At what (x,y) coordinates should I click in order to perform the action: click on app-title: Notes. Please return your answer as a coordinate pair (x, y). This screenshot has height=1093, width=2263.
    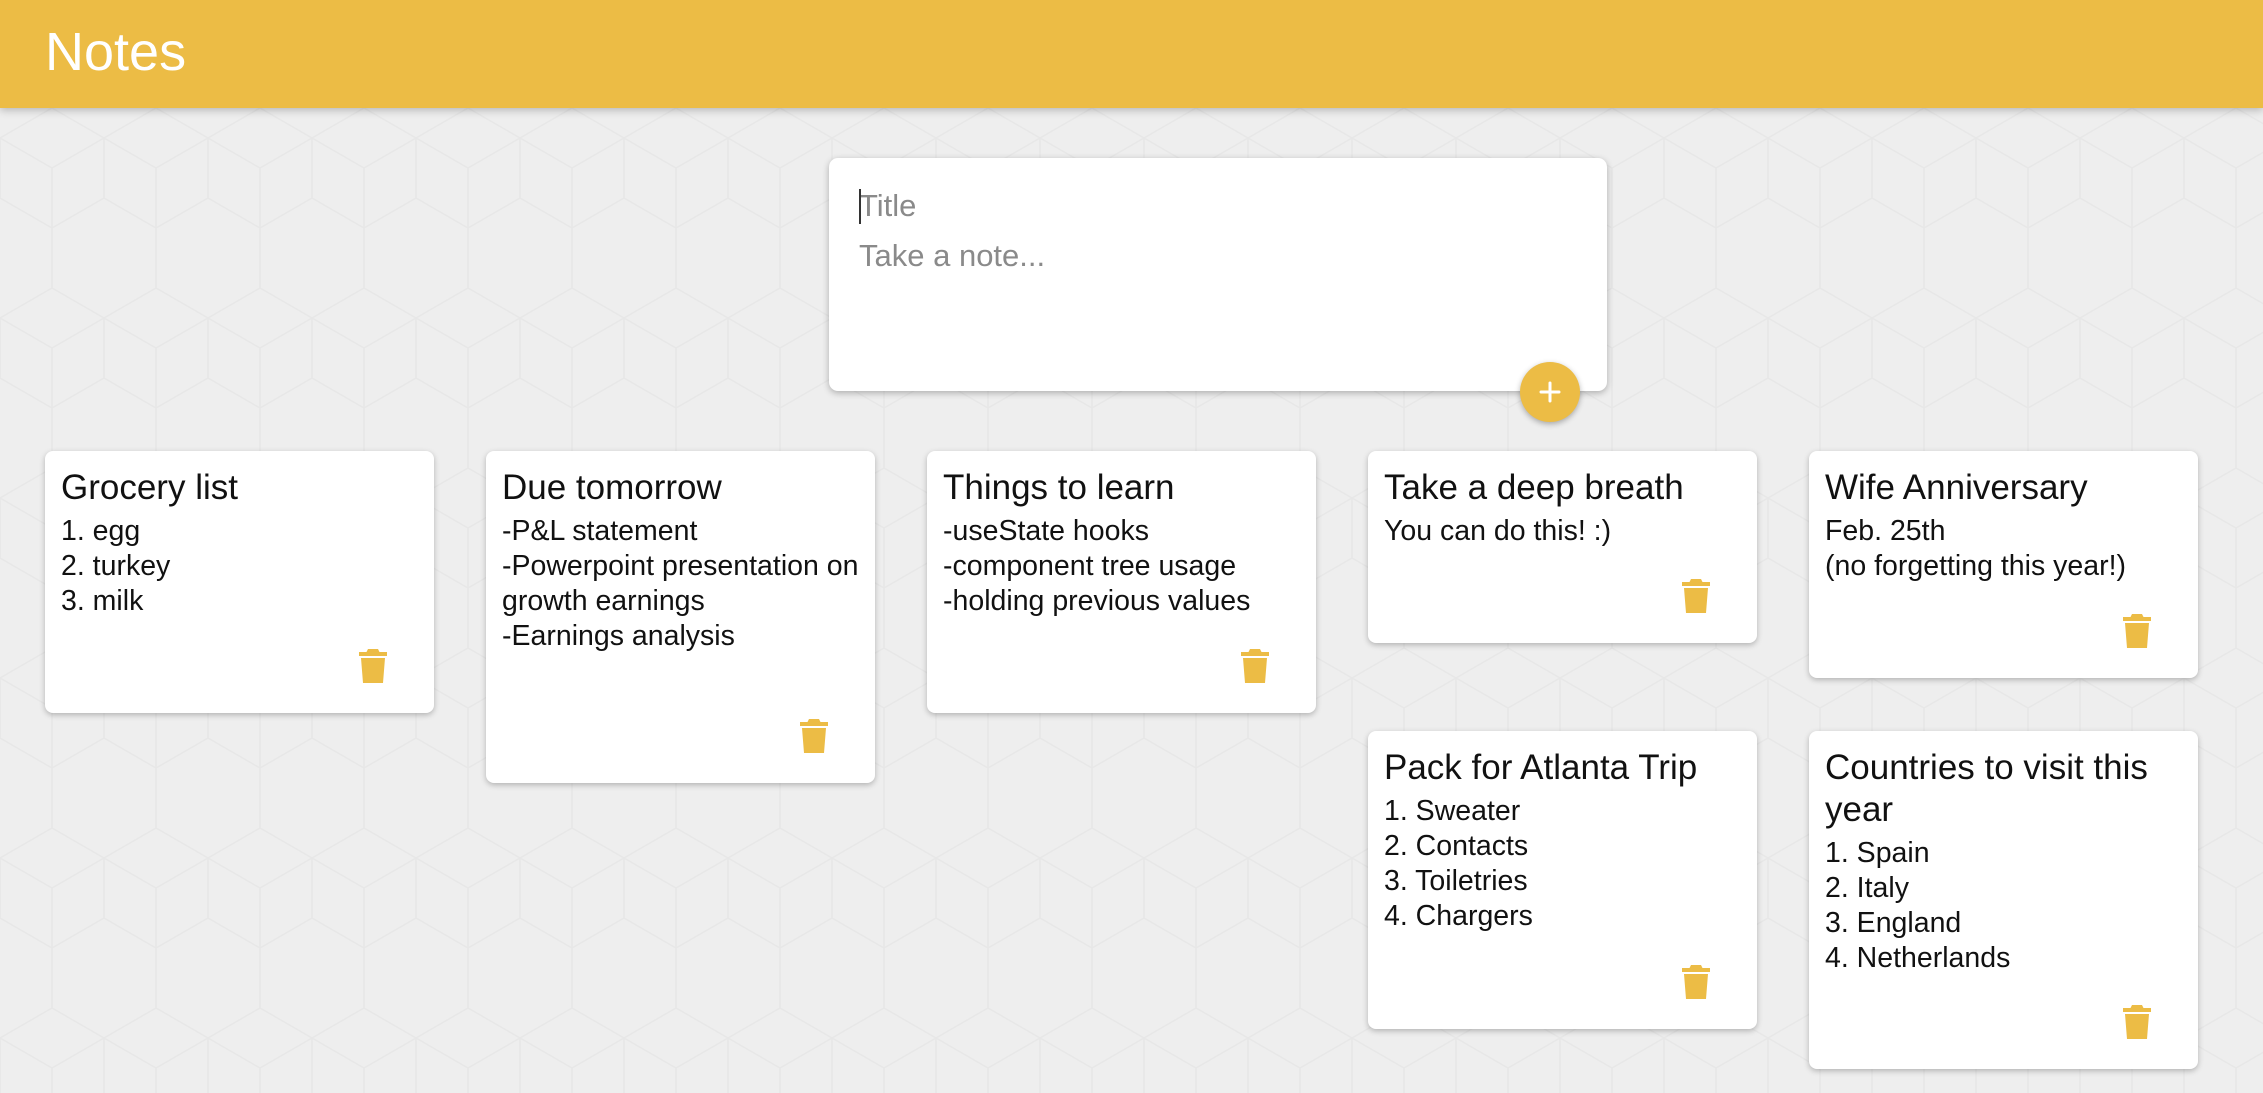
    Looking at the image, I should click on (116, 52).